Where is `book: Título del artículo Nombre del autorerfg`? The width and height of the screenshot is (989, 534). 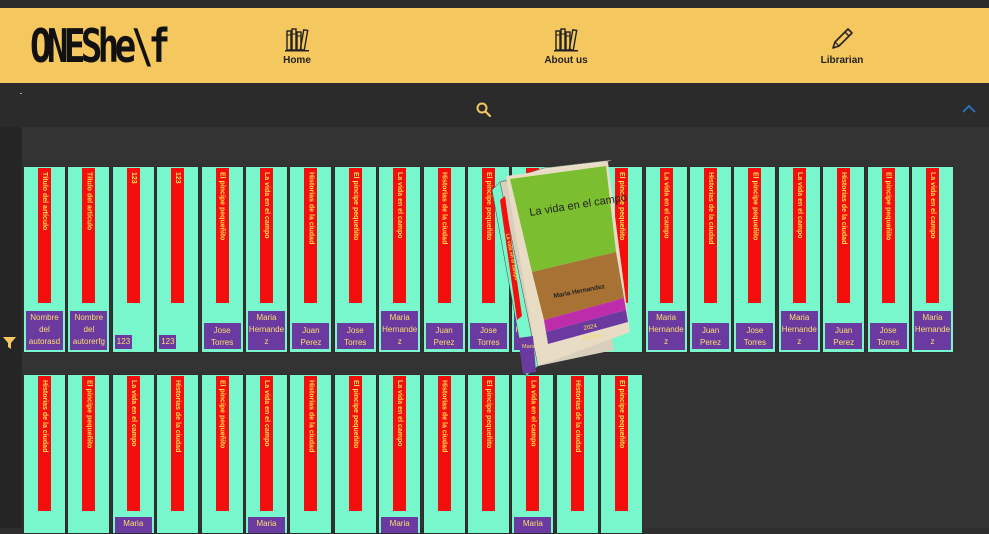
book: Título del artículo Nombre del autorerfg is located at coordinates (89, 259).